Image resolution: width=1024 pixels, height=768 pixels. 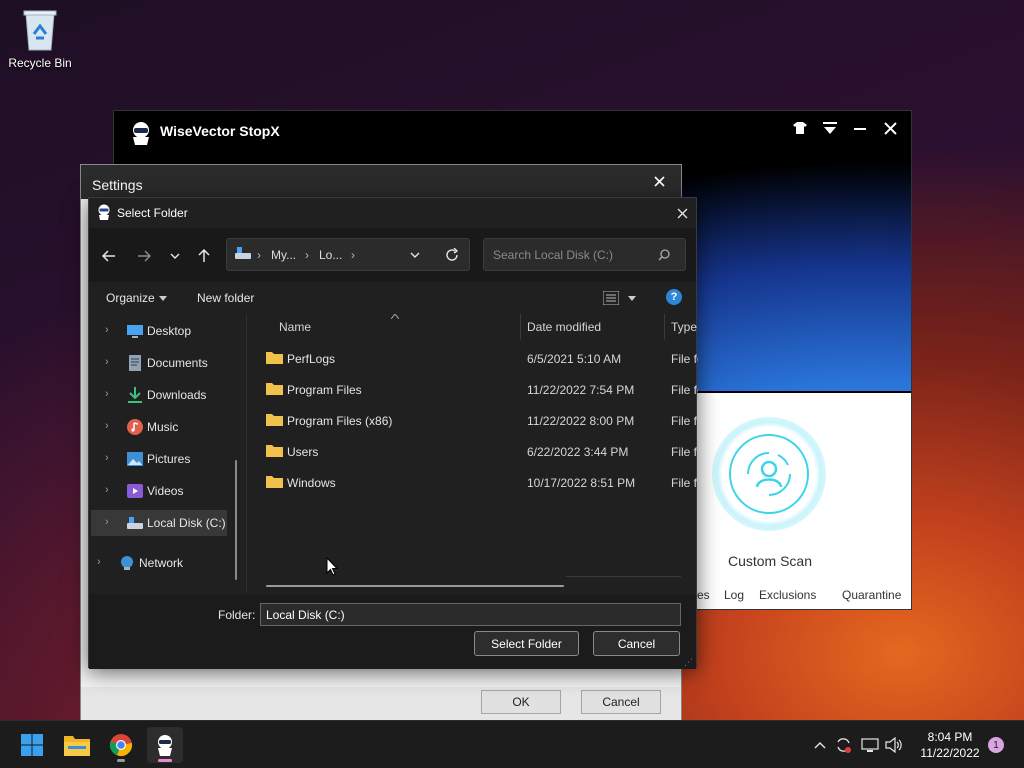 What do you see at coordinates (159, 427) in the screenshot?
I see `tree-item-music: › Music` at bounding box center [159, 427].